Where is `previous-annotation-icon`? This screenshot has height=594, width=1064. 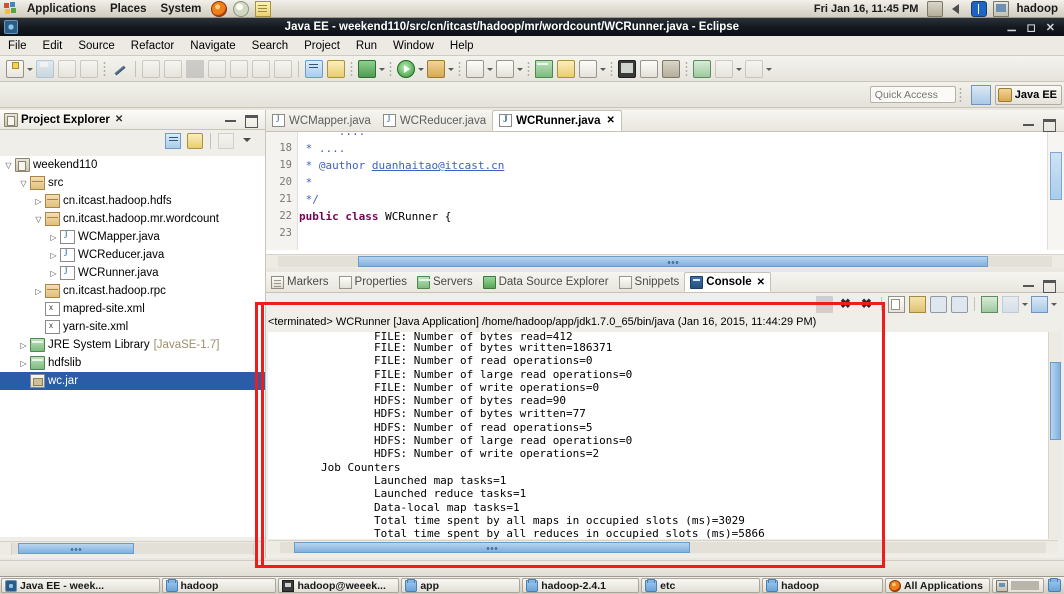 previous-annotation-icon is located at coordinates (239, 68).